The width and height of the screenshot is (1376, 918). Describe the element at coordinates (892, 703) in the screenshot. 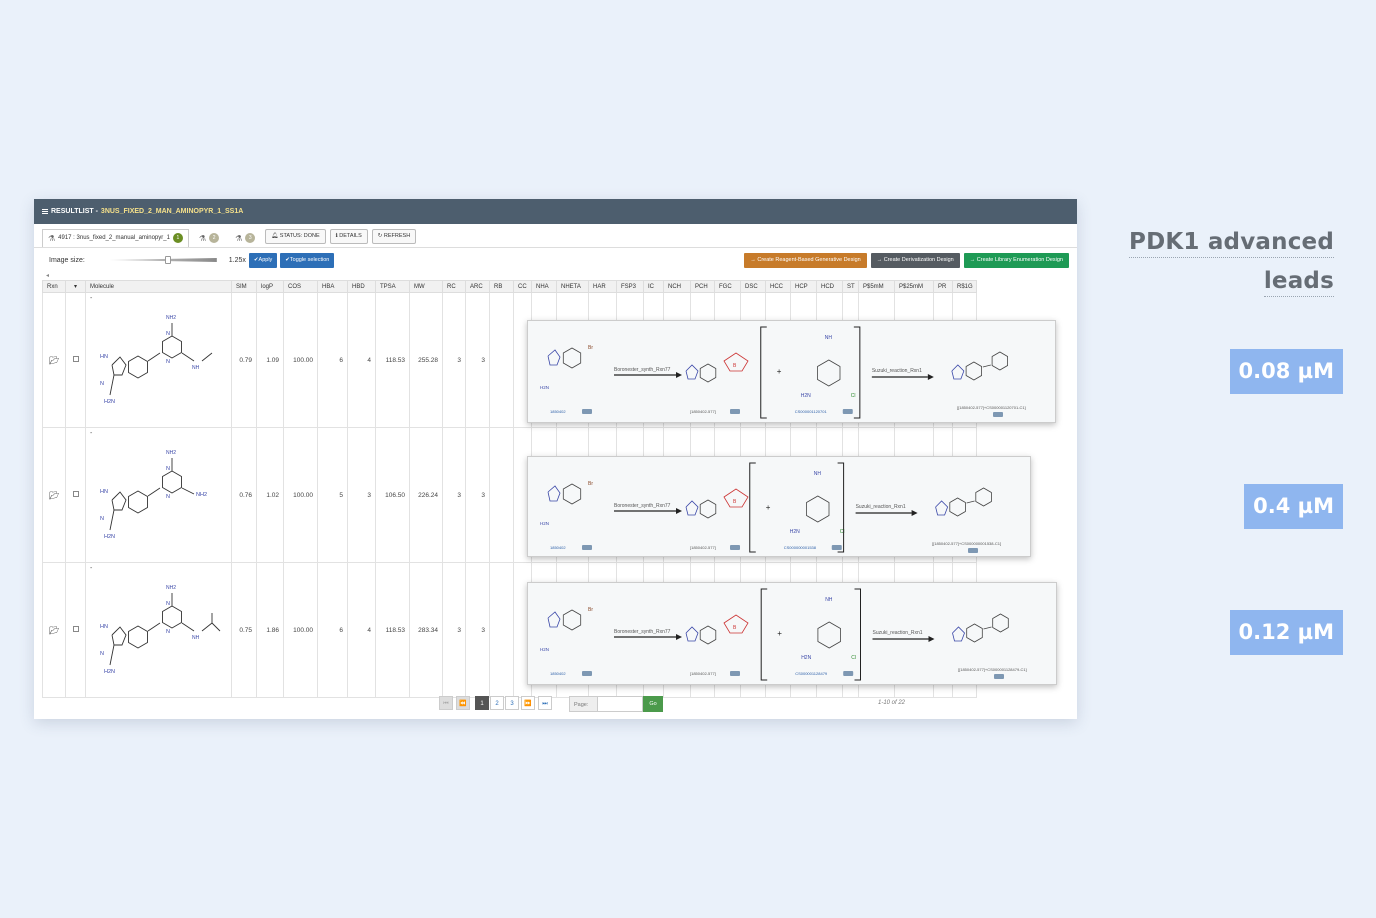

I see `result-range: 1-10 of 22` at that location.